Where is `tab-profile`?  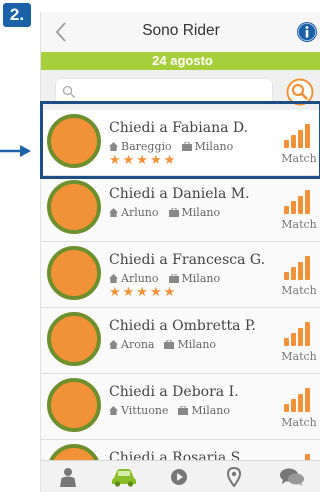
tab-profile is located at coordinates (68, 477).